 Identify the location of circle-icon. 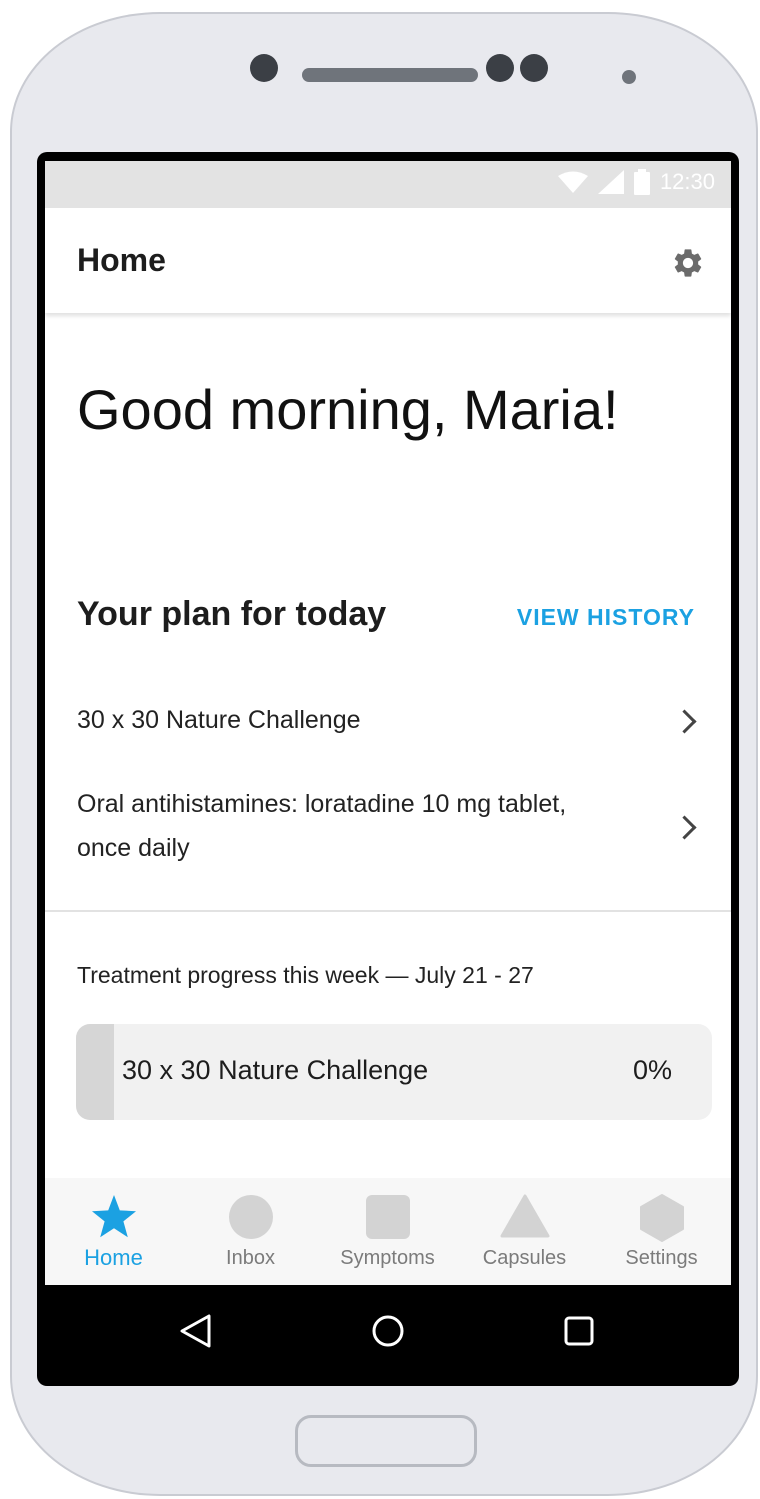
(250, 1217).